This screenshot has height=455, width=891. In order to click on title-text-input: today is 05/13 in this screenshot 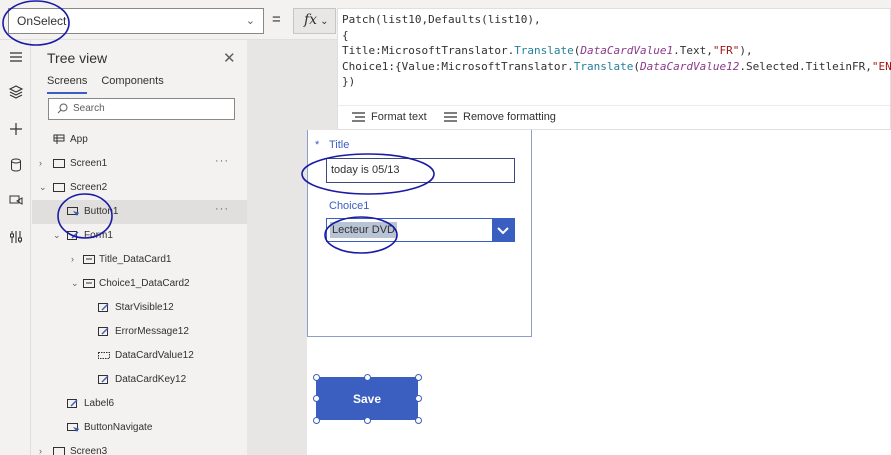, I will do `click(420, 170)`.